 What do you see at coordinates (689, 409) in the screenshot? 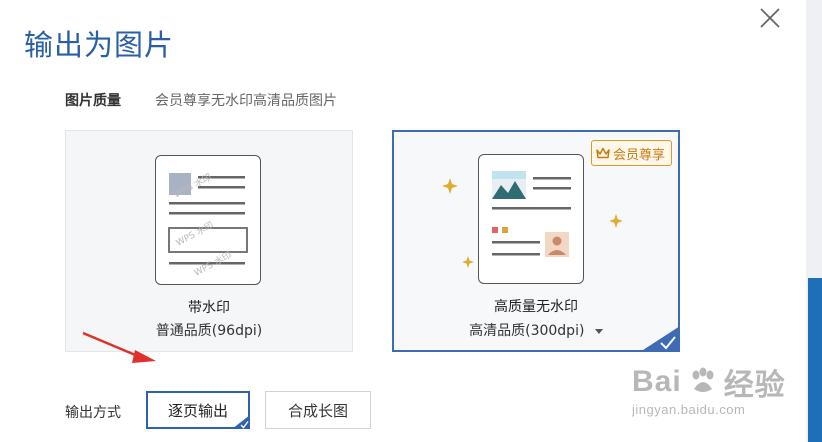
I see `watermark-url: jingyan.baidu.com` at bounding box center [689, 409].